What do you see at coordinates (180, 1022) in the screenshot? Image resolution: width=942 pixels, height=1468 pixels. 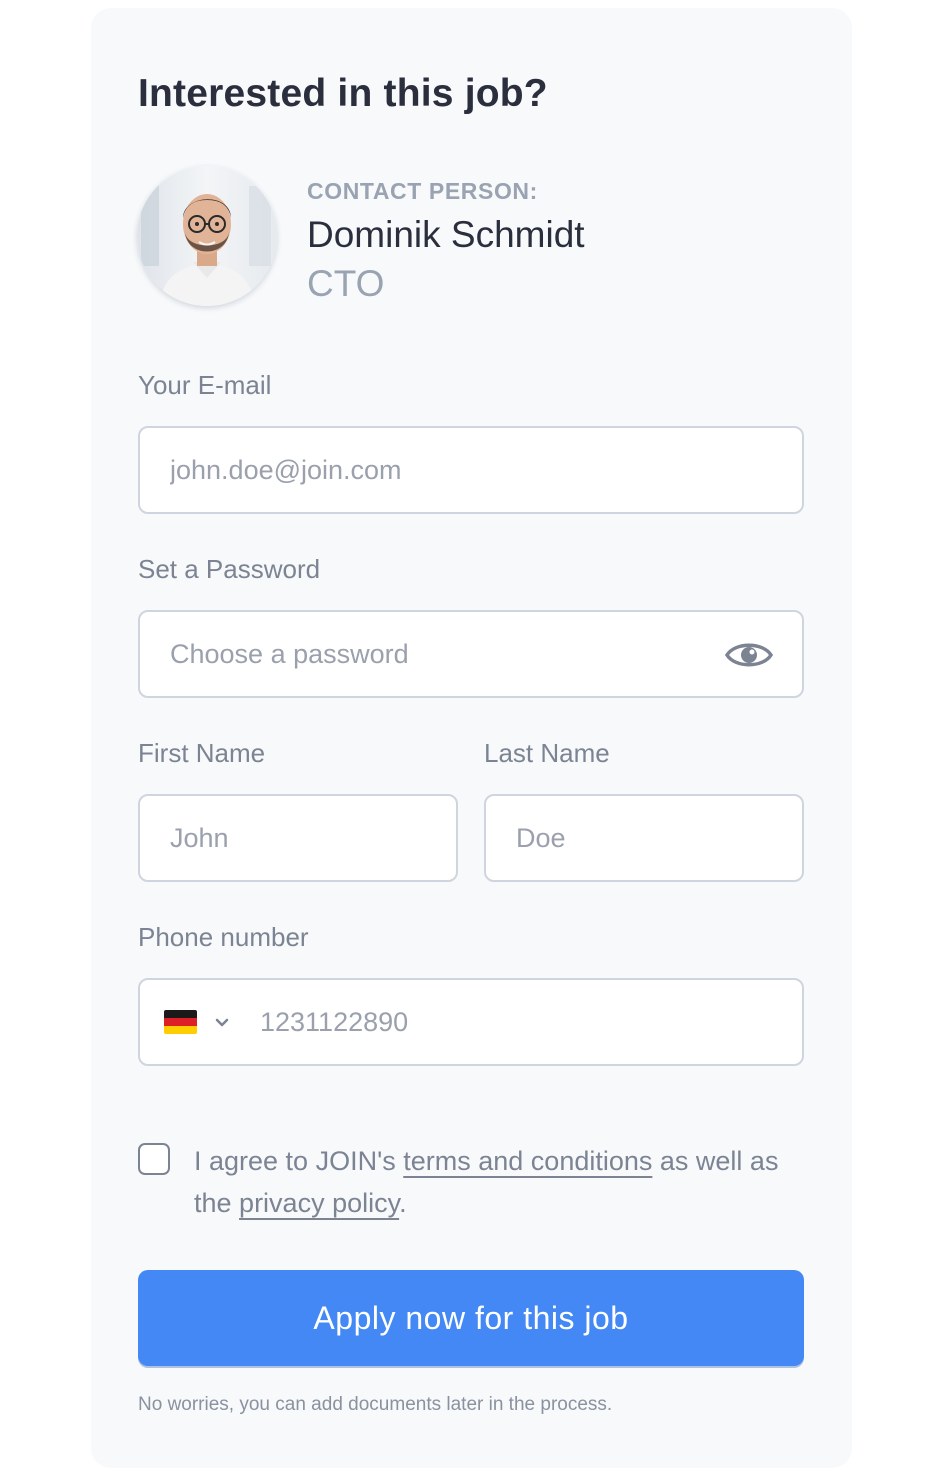 I see `germany-flag-icon` at bounding box center [180, 1022].